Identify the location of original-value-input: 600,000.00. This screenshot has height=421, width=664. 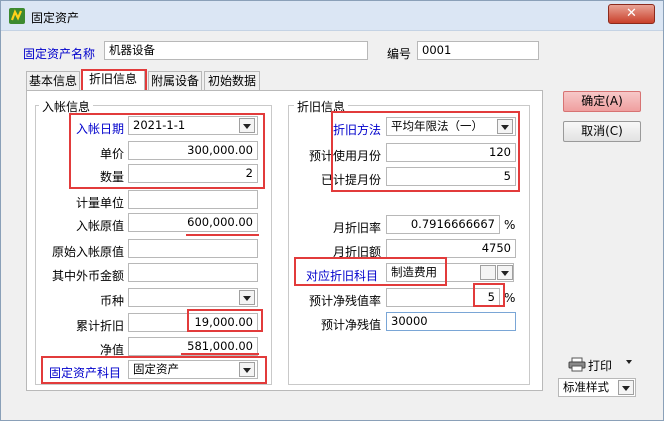
(193, 222).